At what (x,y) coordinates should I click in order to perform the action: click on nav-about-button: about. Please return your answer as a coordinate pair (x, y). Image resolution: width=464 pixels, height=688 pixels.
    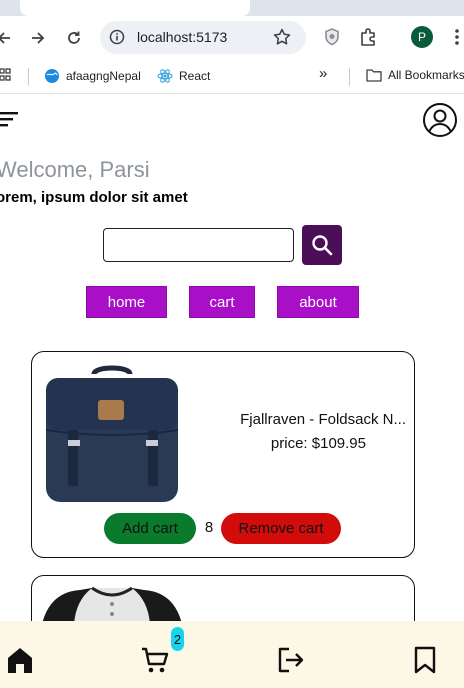
    Looking at the image, I should click on (318, 302).